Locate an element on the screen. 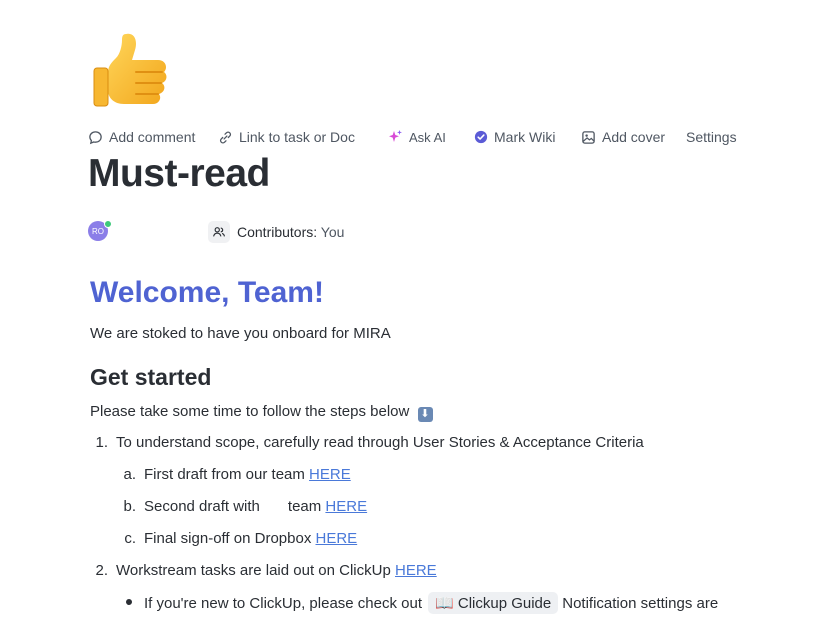 This screenshot has height=621, width=830. mark-wiki-button: Mark Wiki is located at coordinates (514, 137).